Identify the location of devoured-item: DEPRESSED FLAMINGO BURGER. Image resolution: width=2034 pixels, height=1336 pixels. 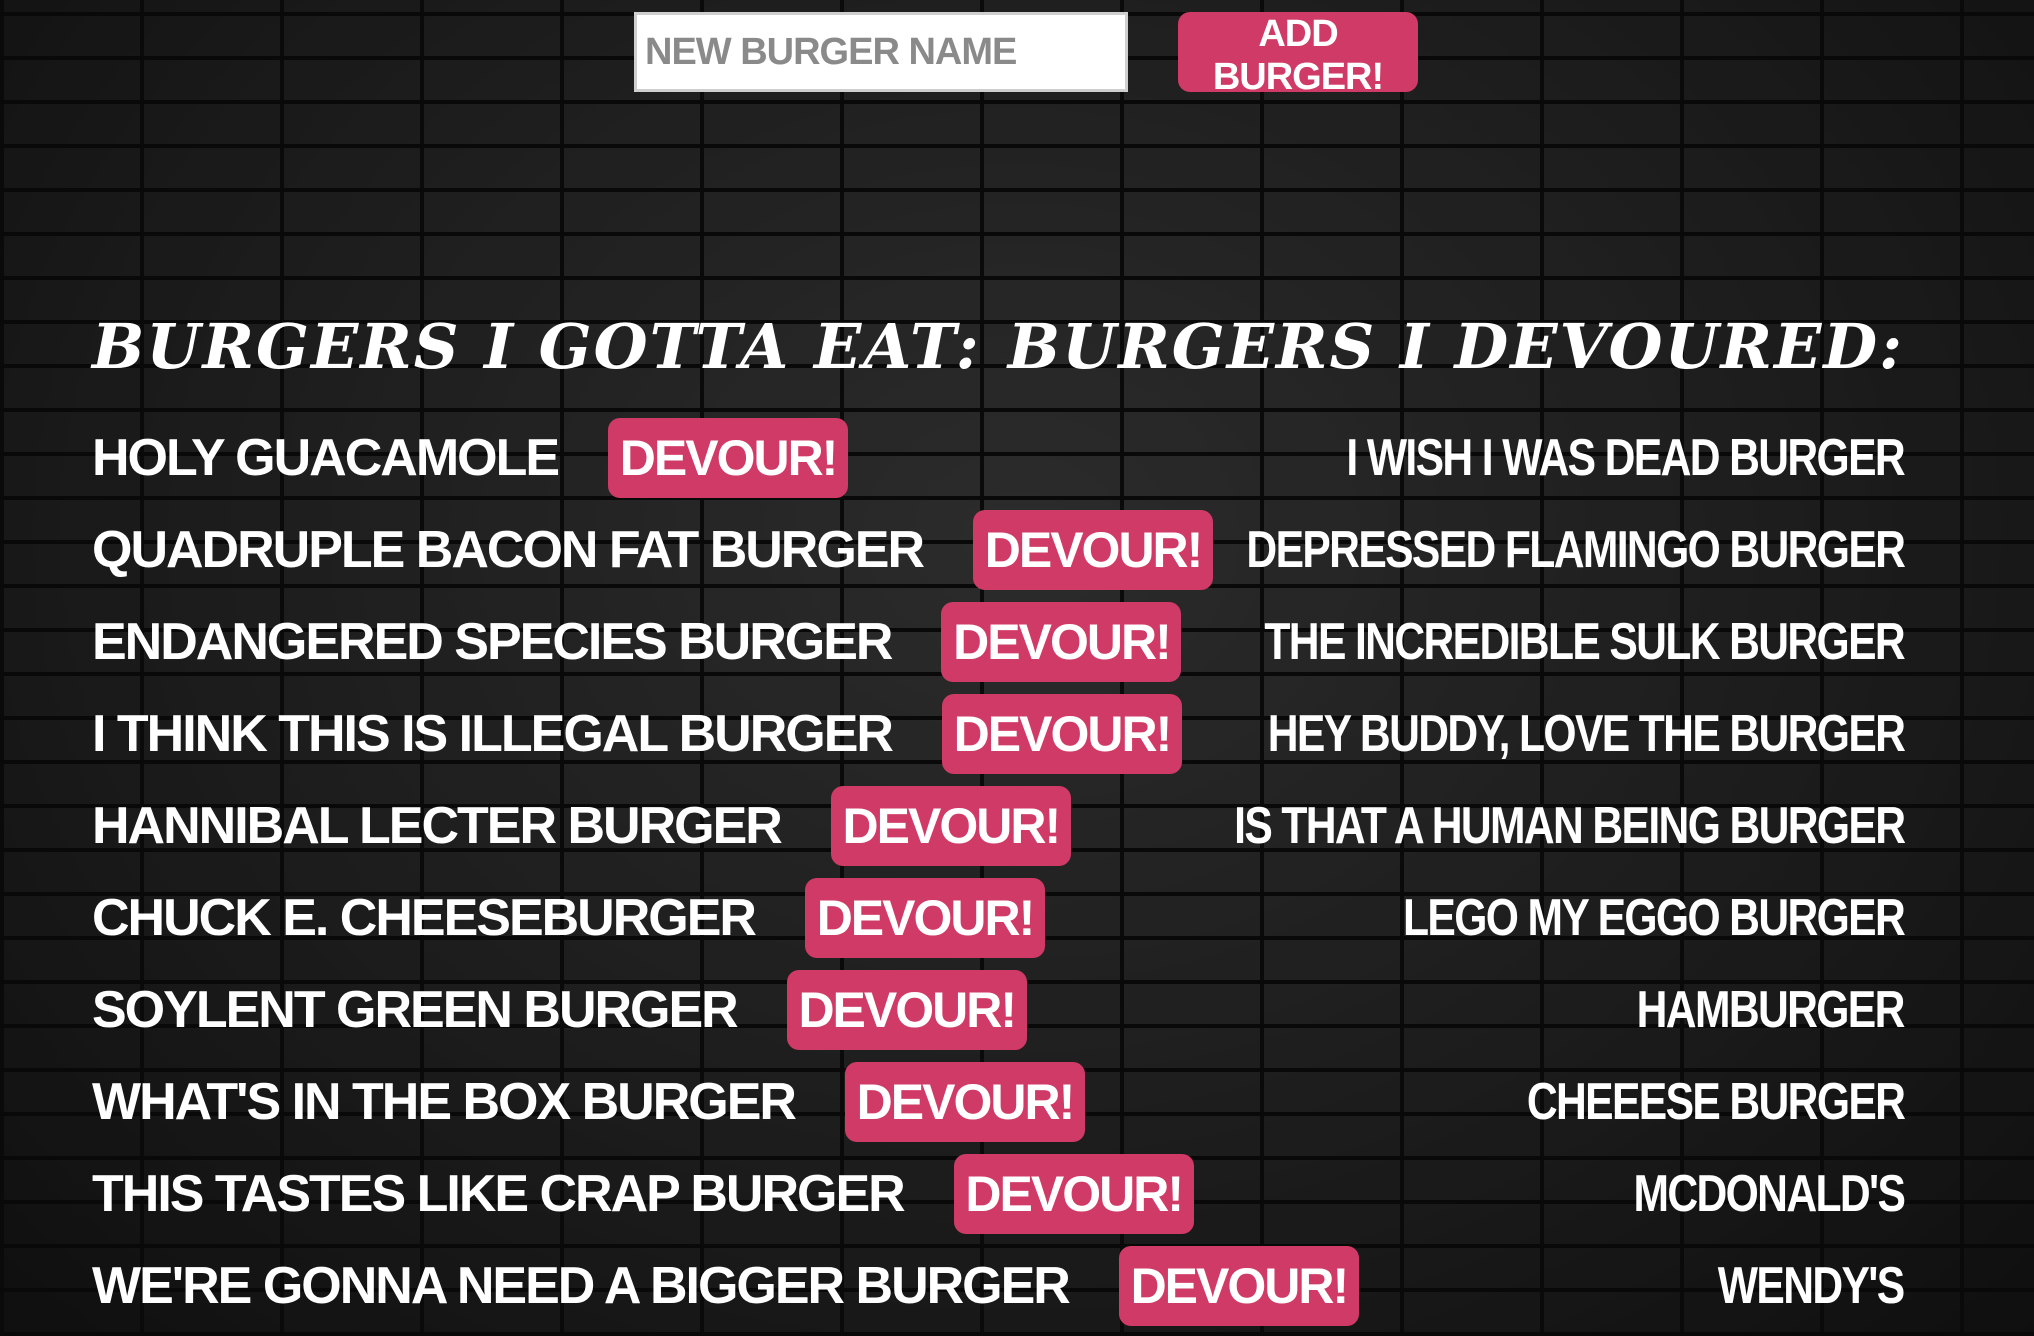
(1496, 550).